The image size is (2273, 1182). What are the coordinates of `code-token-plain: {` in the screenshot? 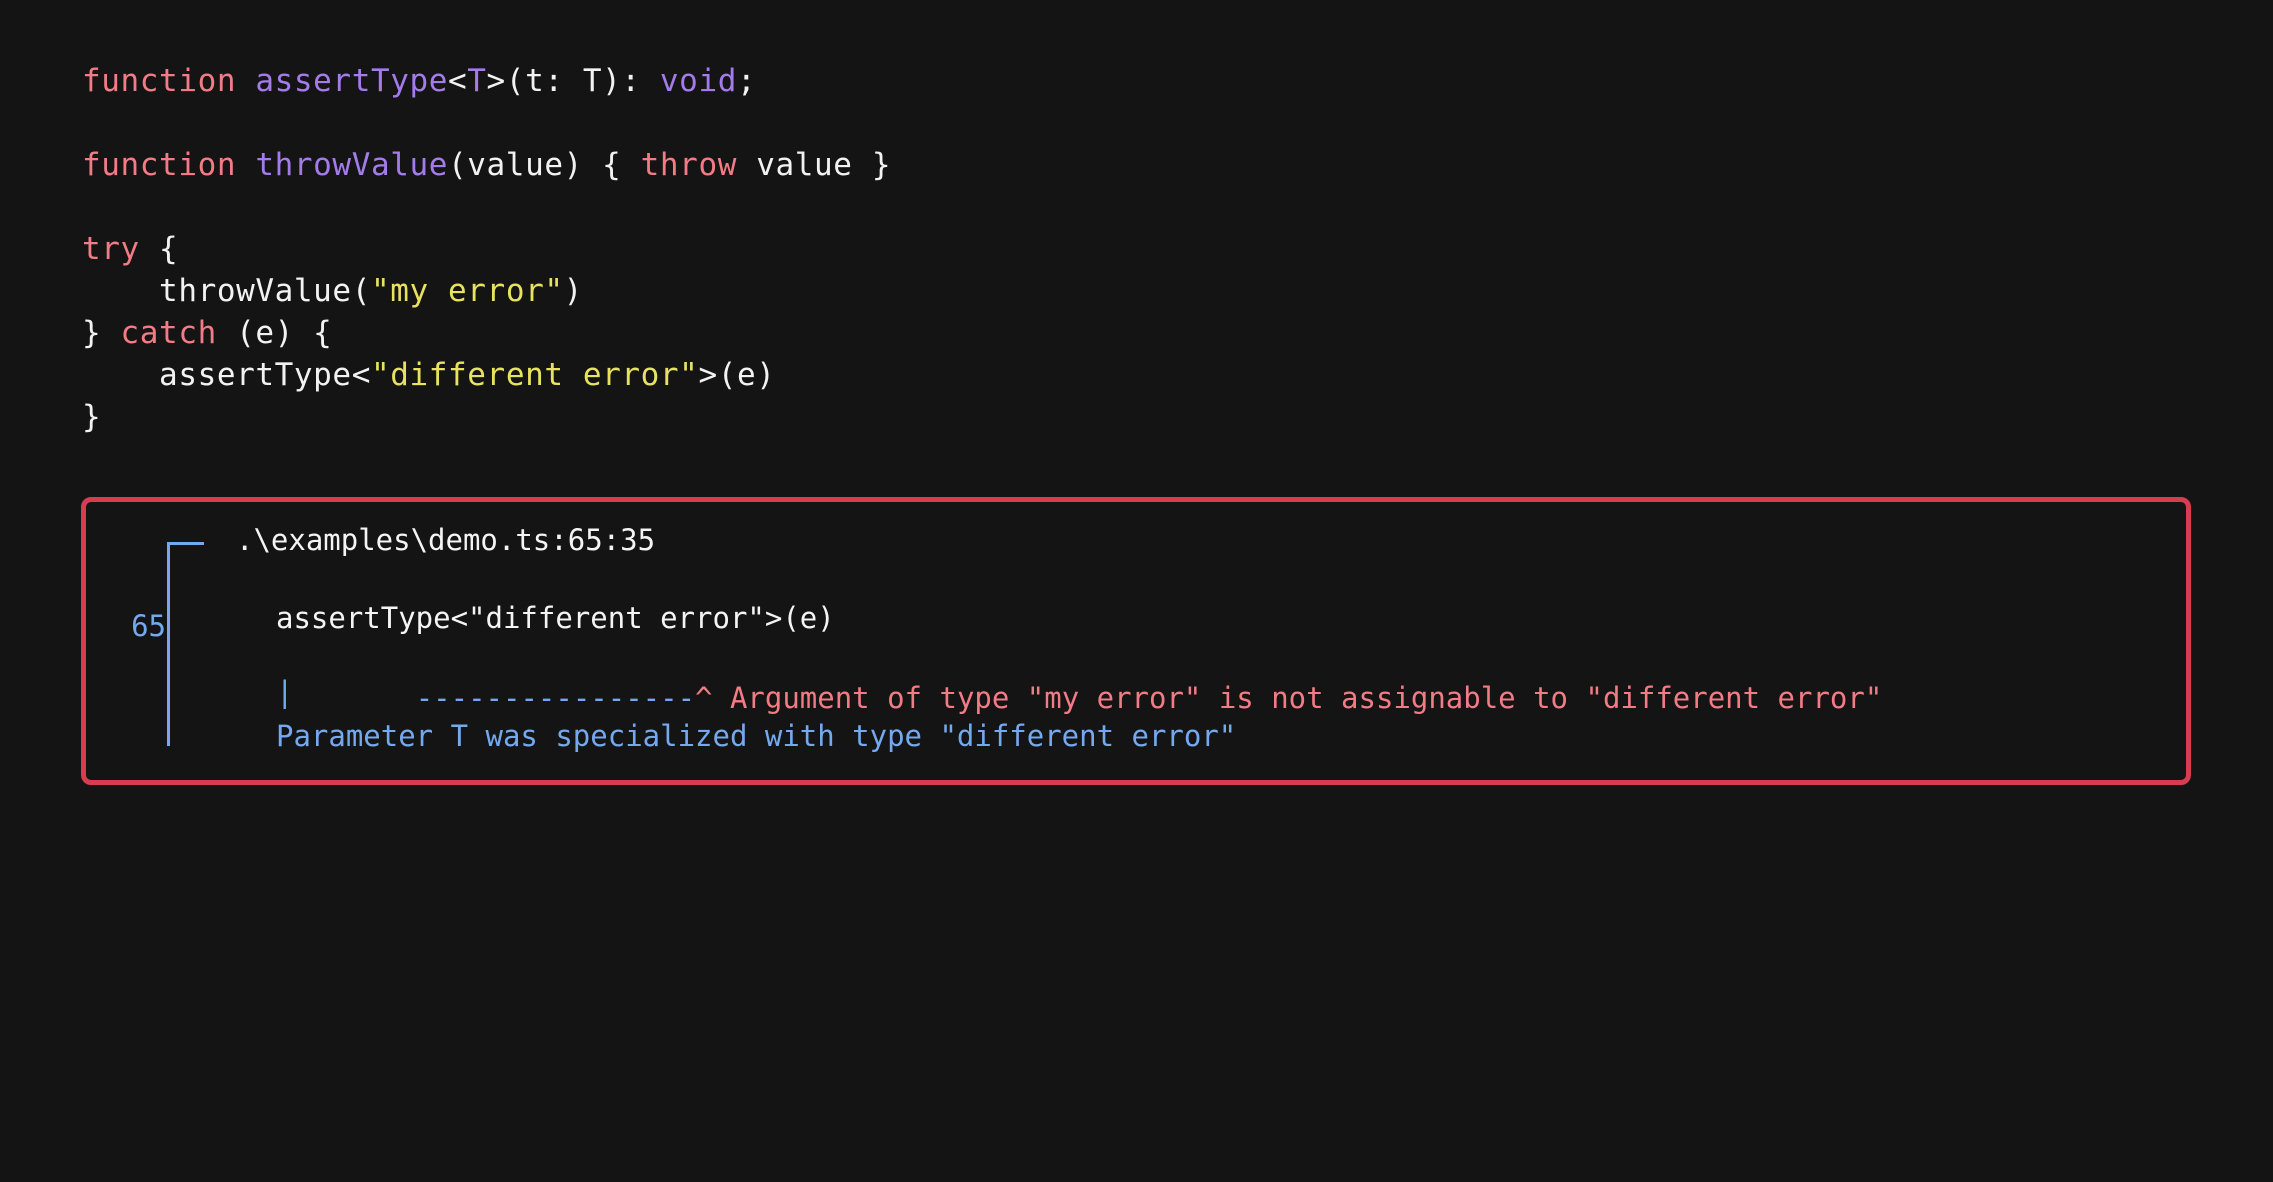 It's located at (159, 249).